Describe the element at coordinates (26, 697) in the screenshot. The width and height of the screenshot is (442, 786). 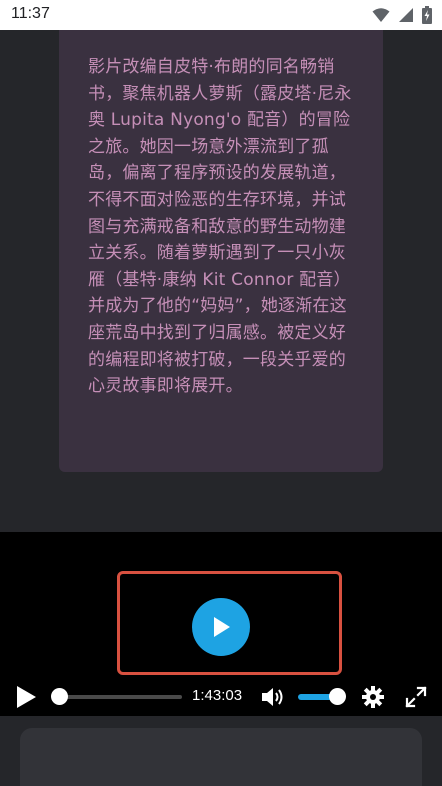
I see `play-button` at that location.